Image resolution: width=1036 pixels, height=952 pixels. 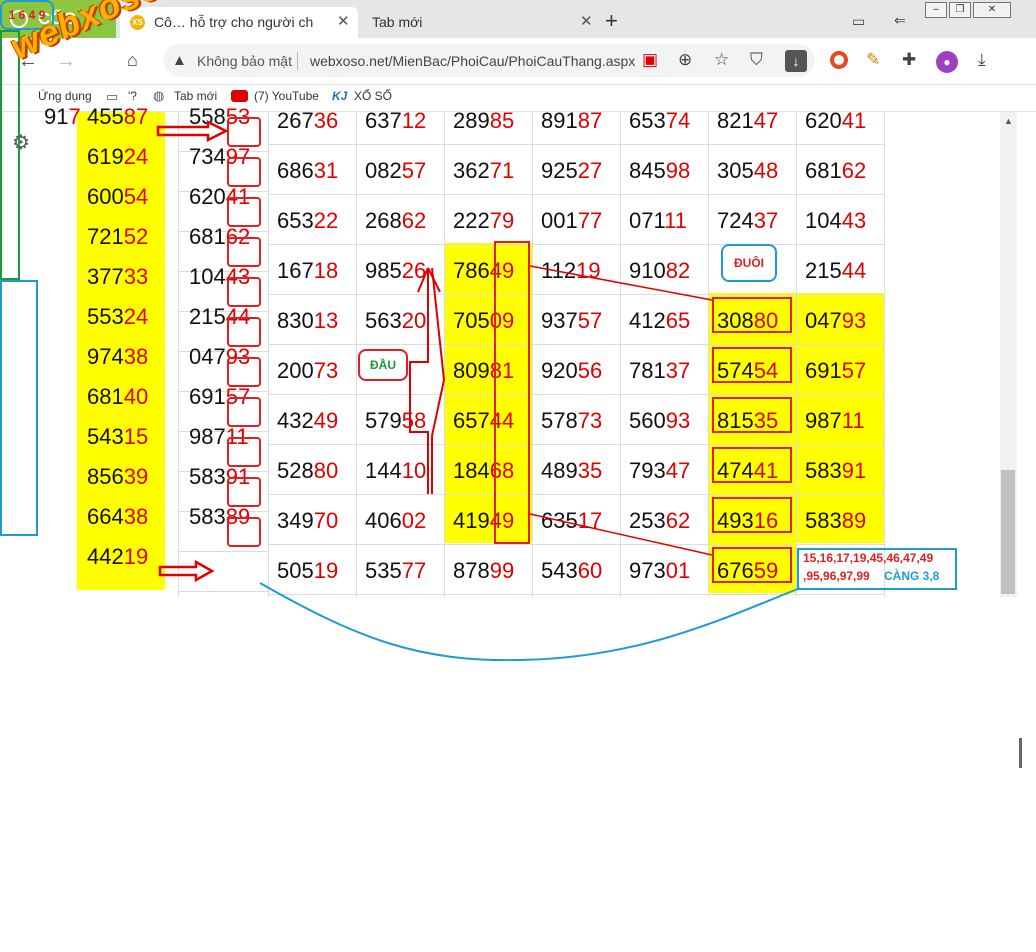 I want to click on cang-label: CÀNG 3,8, so click(x=912, y=576).